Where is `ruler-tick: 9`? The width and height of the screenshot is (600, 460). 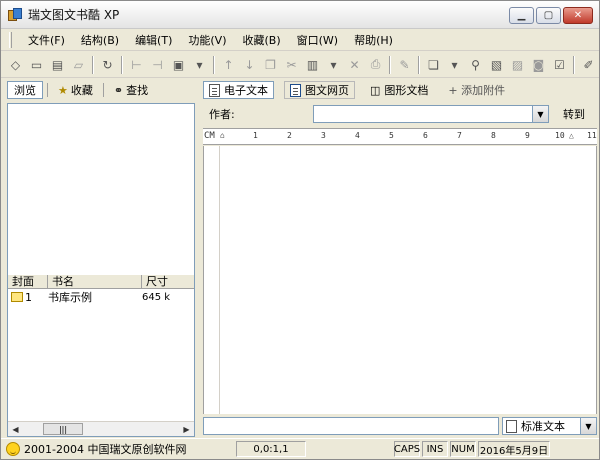 ruler-tick: 9 is located at coordinates (527, 135).